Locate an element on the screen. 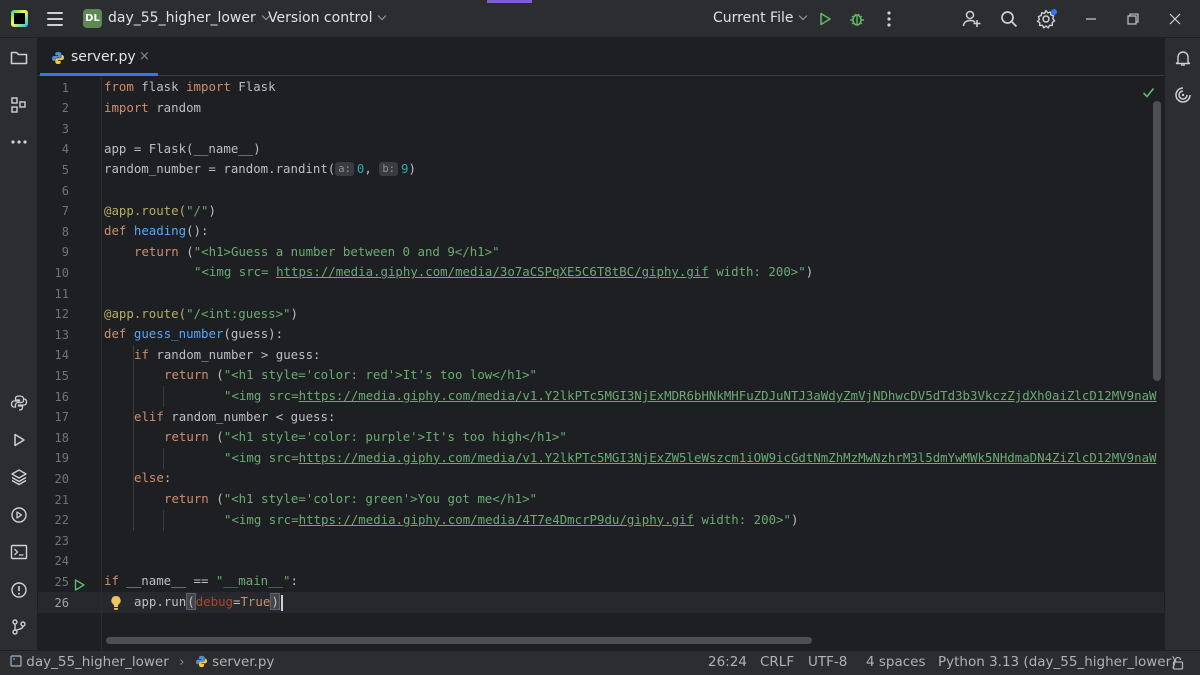 The width and height of the screenshot is (1200, 675). line-number: 17 is located at coordinates (61, 417).